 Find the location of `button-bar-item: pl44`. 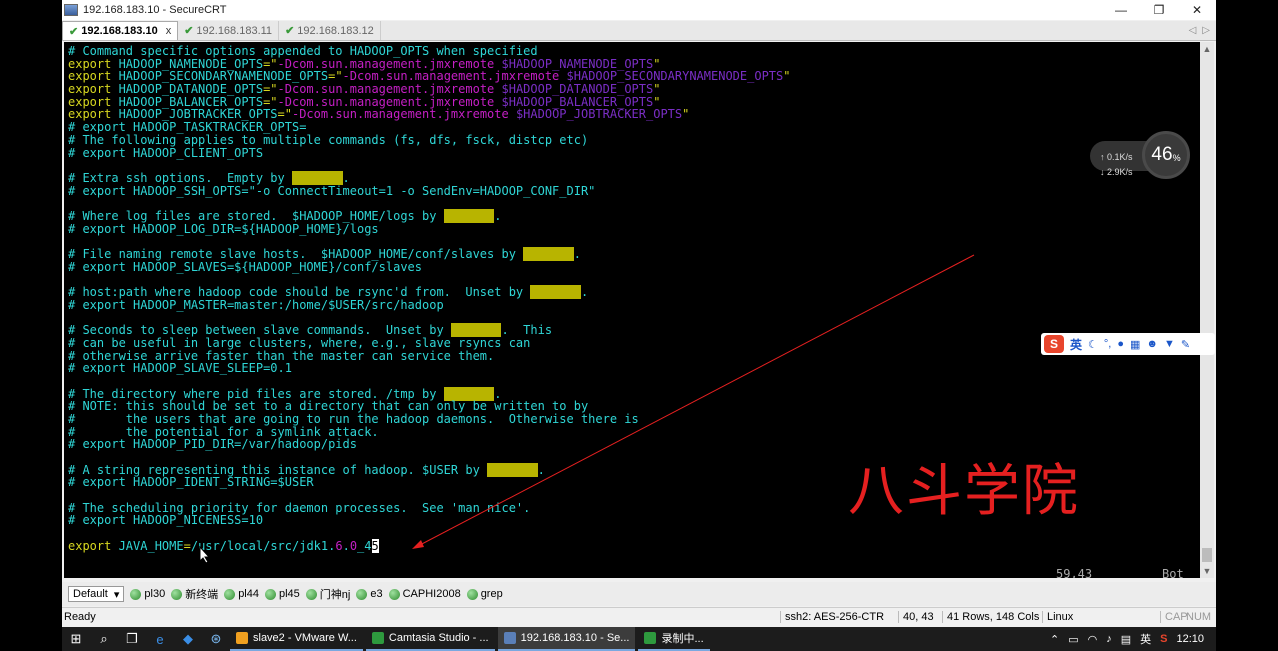

button-bar-item: pl44 is located at coordinates (241, 594).